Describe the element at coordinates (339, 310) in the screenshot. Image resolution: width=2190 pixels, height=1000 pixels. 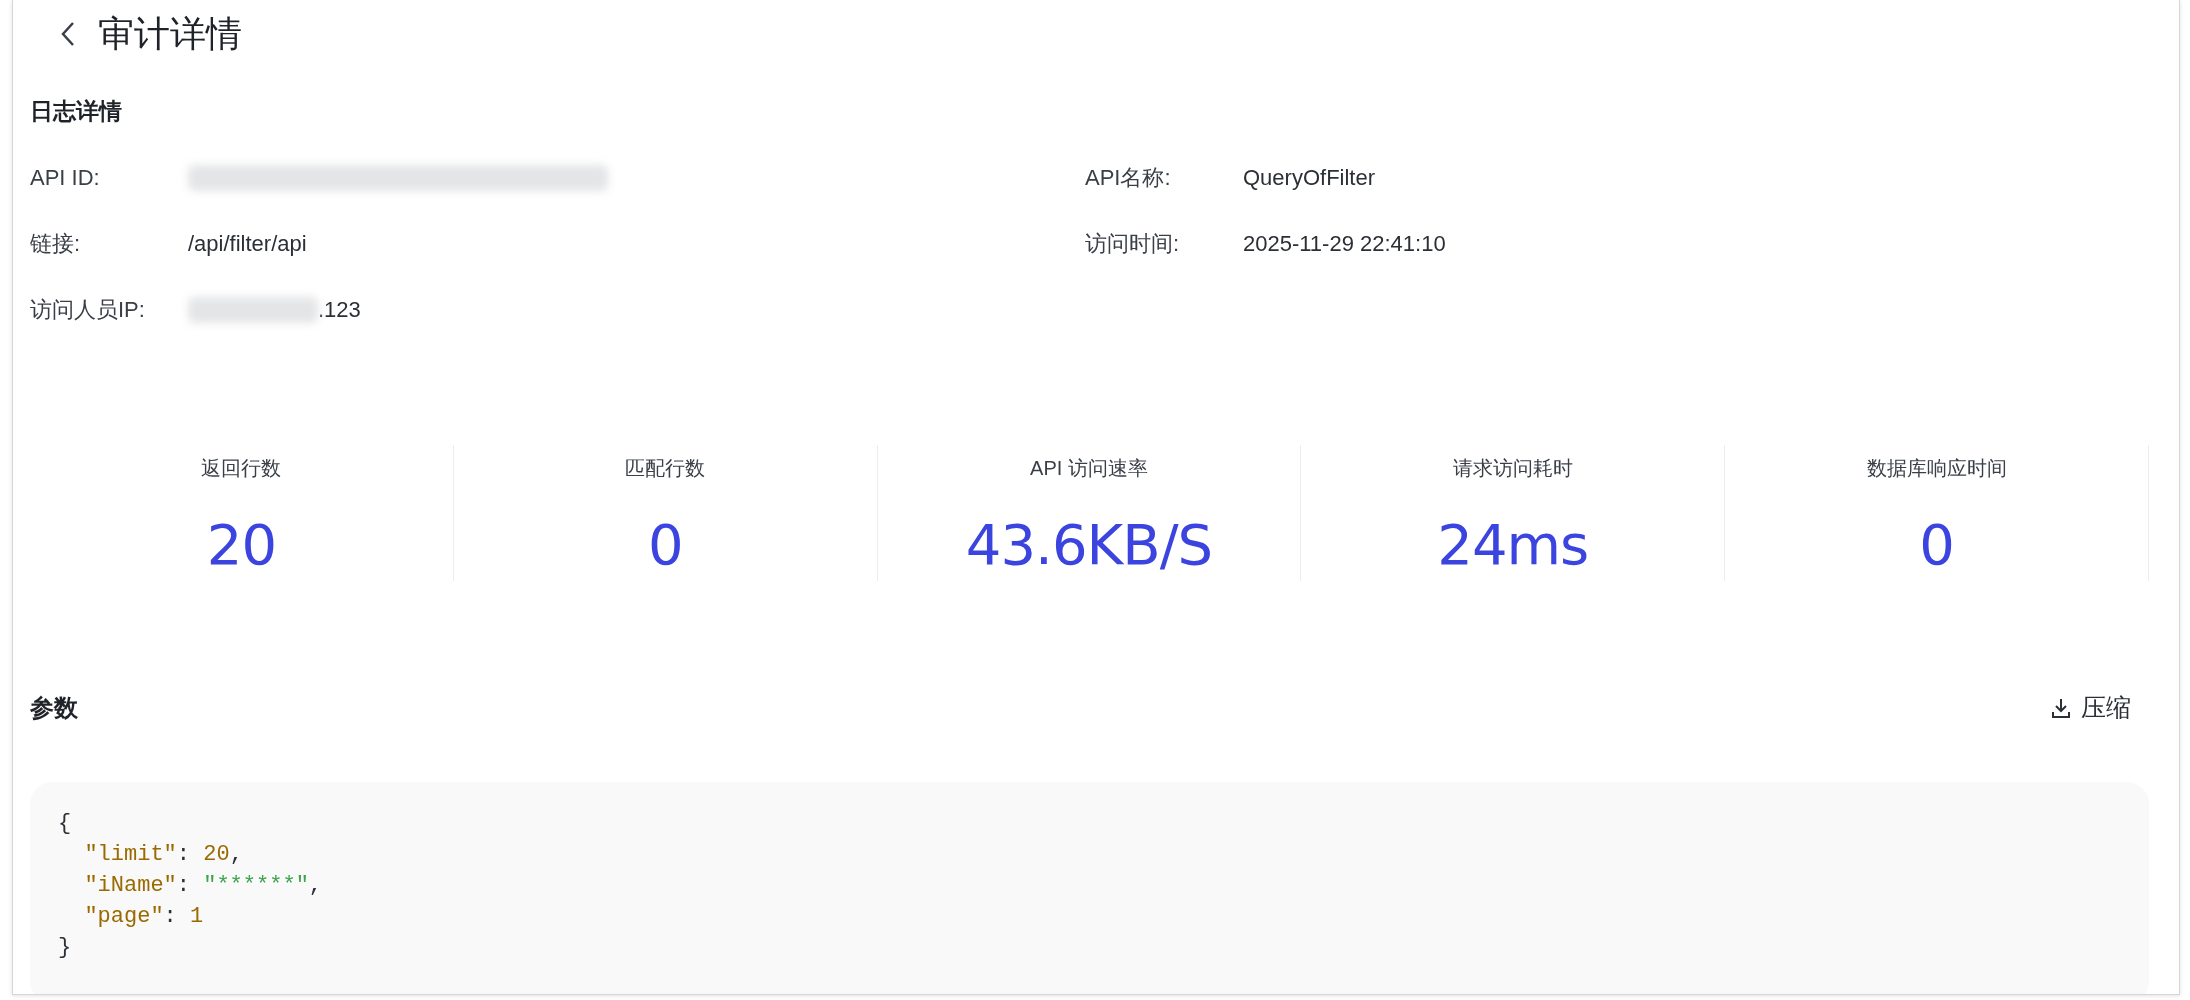
I see `field-value: .123` at that location.